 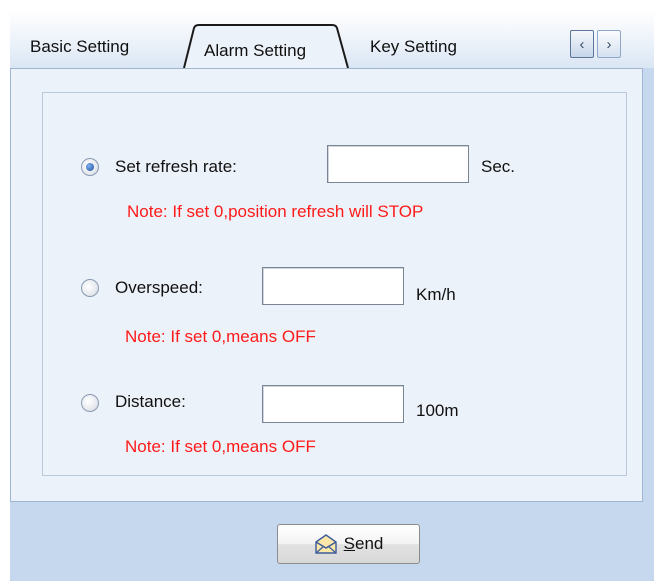 I want to click on tab-alarm-label: Alarm Setting, so click(x=255, y=50).